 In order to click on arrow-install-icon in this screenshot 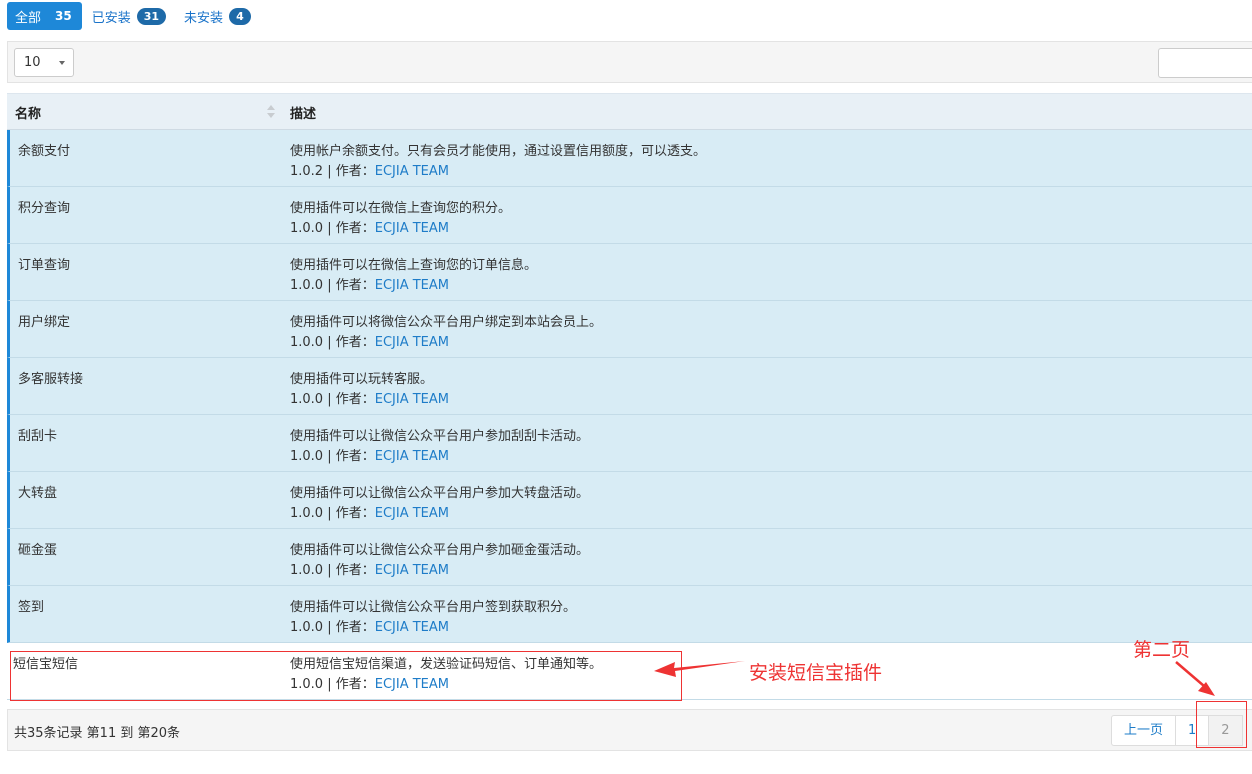, I will do `click(699, 669)`.